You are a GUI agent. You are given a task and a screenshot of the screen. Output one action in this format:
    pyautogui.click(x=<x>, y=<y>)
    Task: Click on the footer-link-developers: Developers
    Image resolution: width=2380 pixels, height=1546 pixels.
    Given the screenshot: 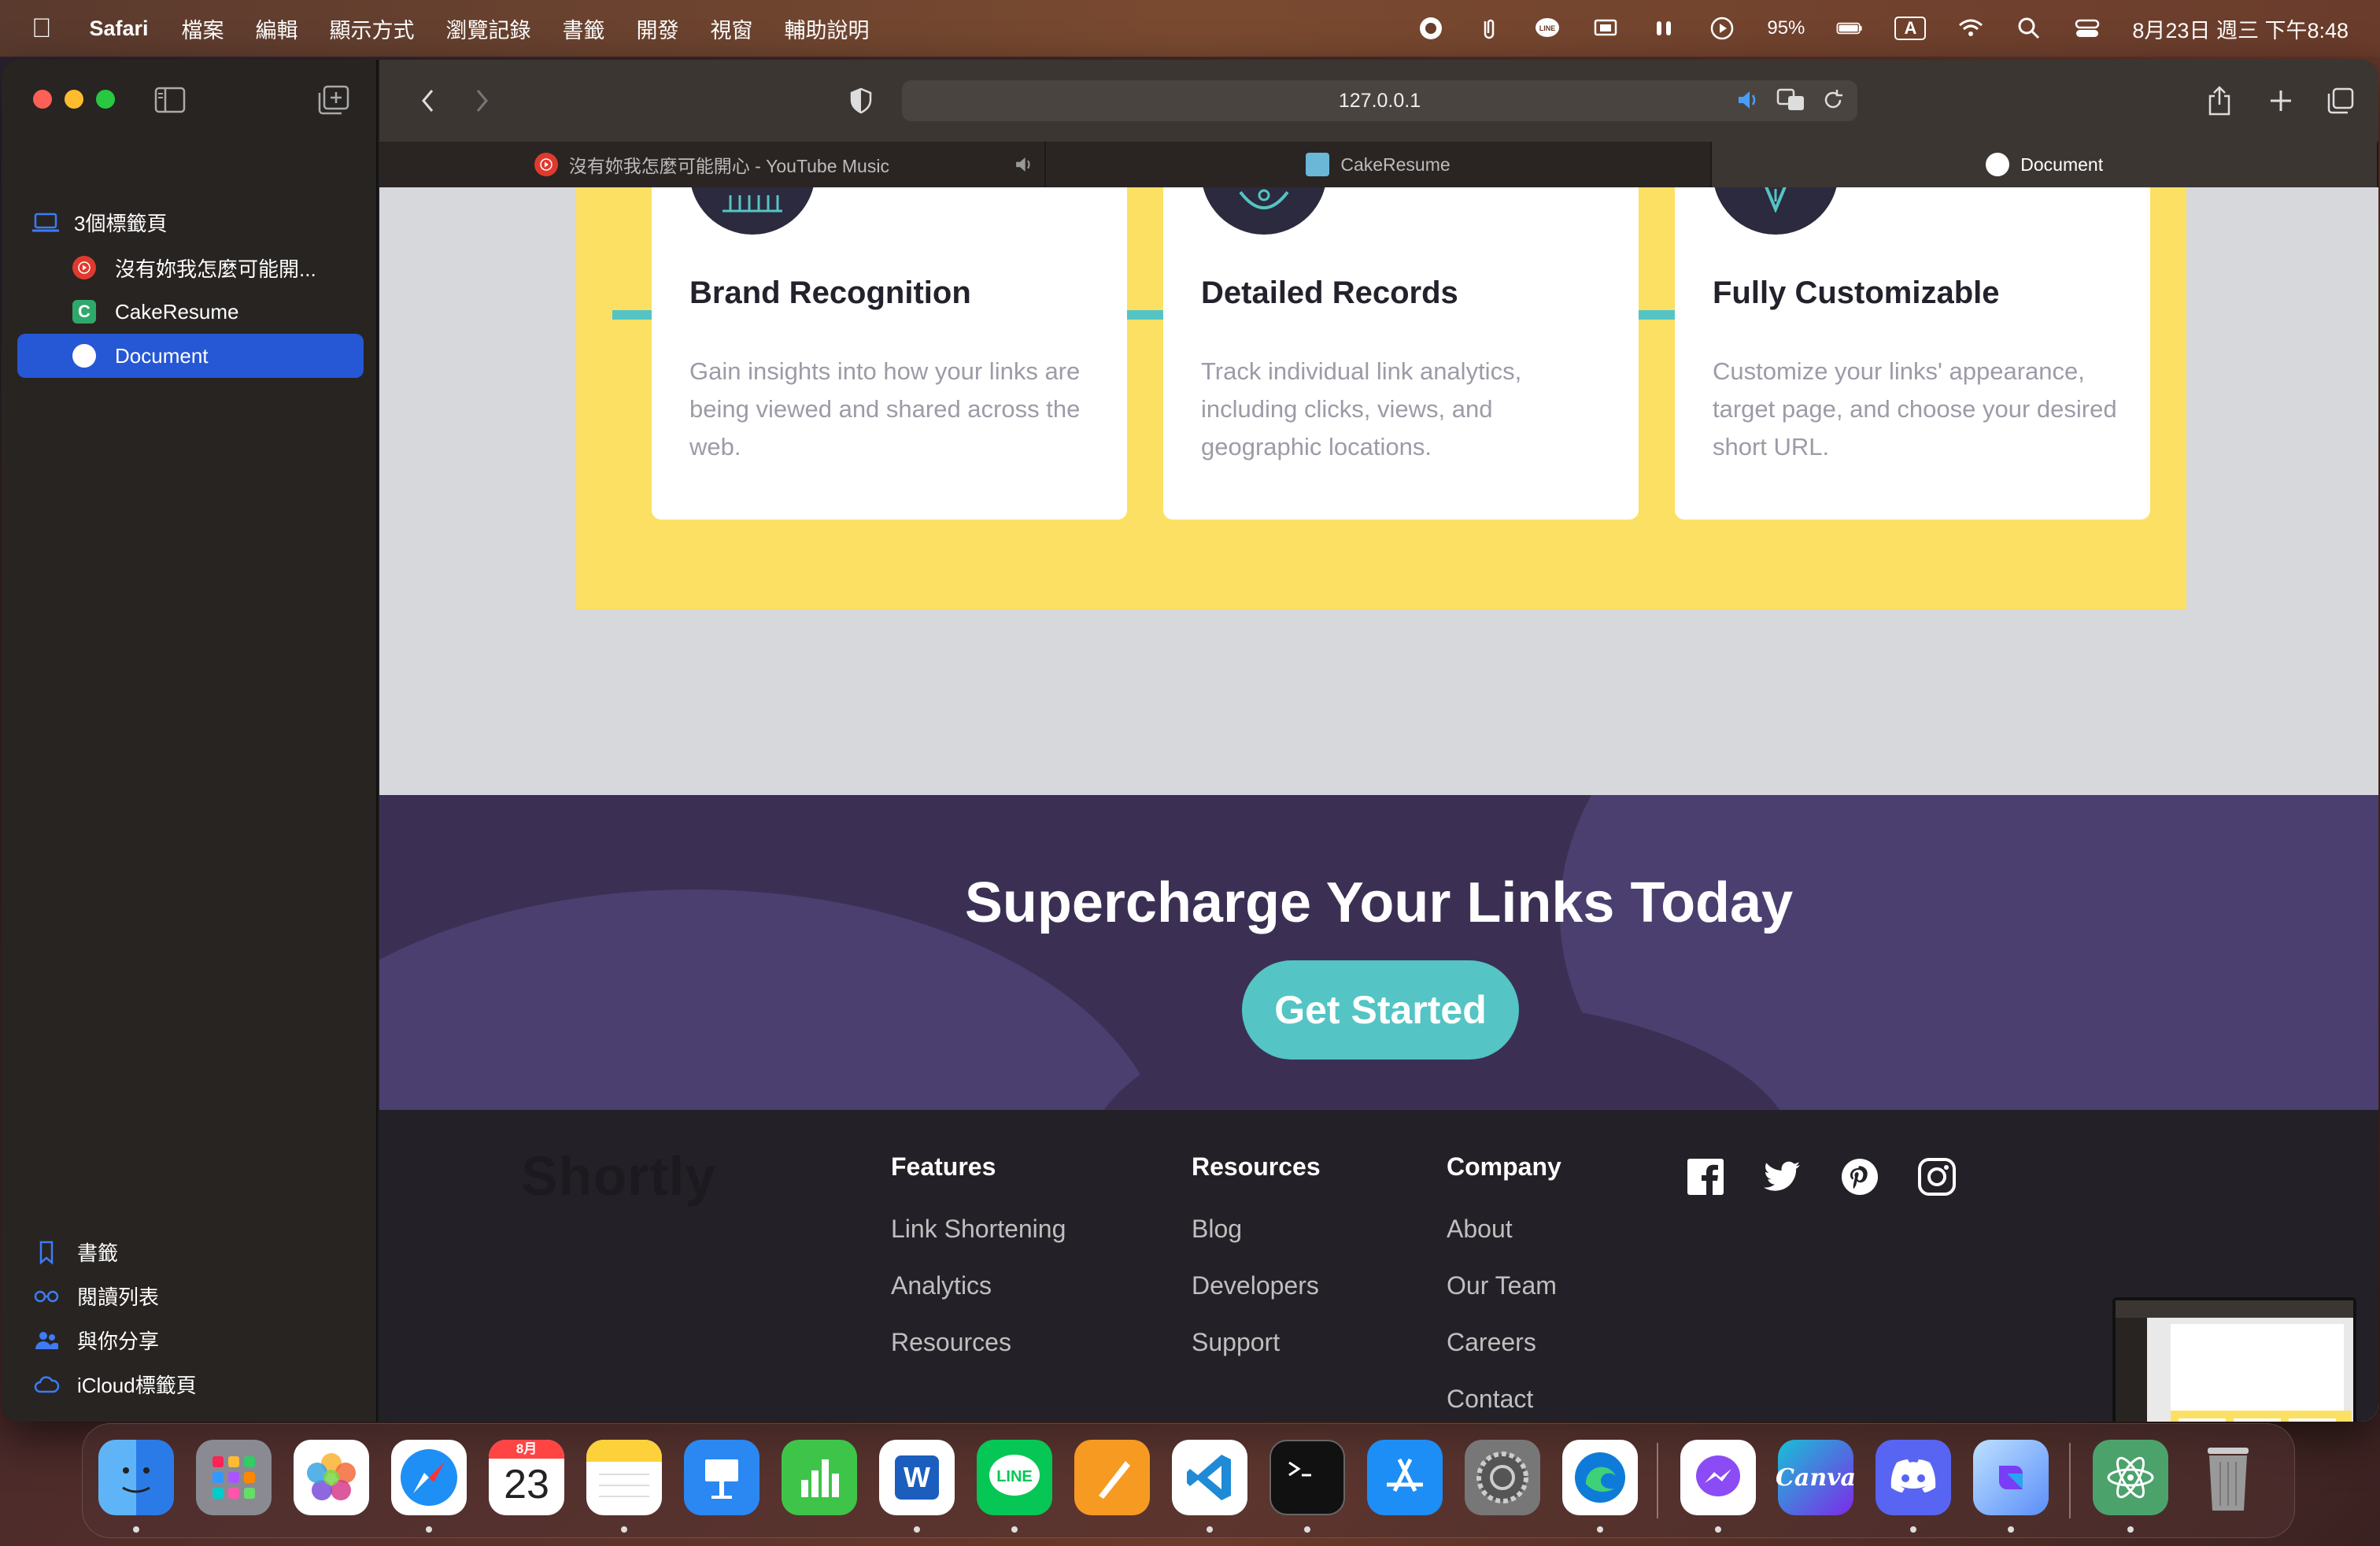 What is the action you would take?
    pyautogui.click(x=1256, y=1298)
    